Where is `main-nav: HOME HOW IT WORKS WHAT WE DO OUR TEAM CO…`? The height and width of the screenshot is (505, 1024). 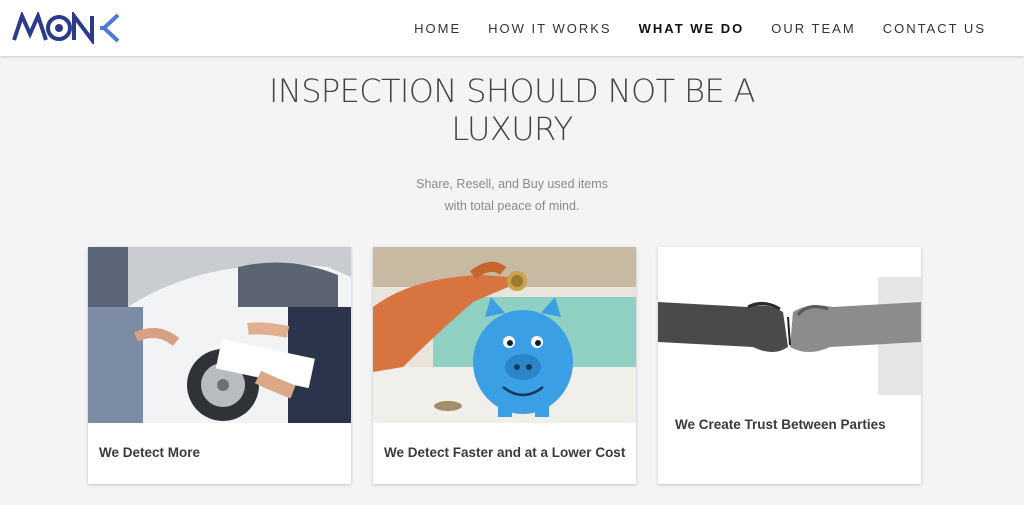
main-nav: HOME HOW IT WORKS WHAT WE DO OUR TEAM CO… is located at coordinates (686, 28).